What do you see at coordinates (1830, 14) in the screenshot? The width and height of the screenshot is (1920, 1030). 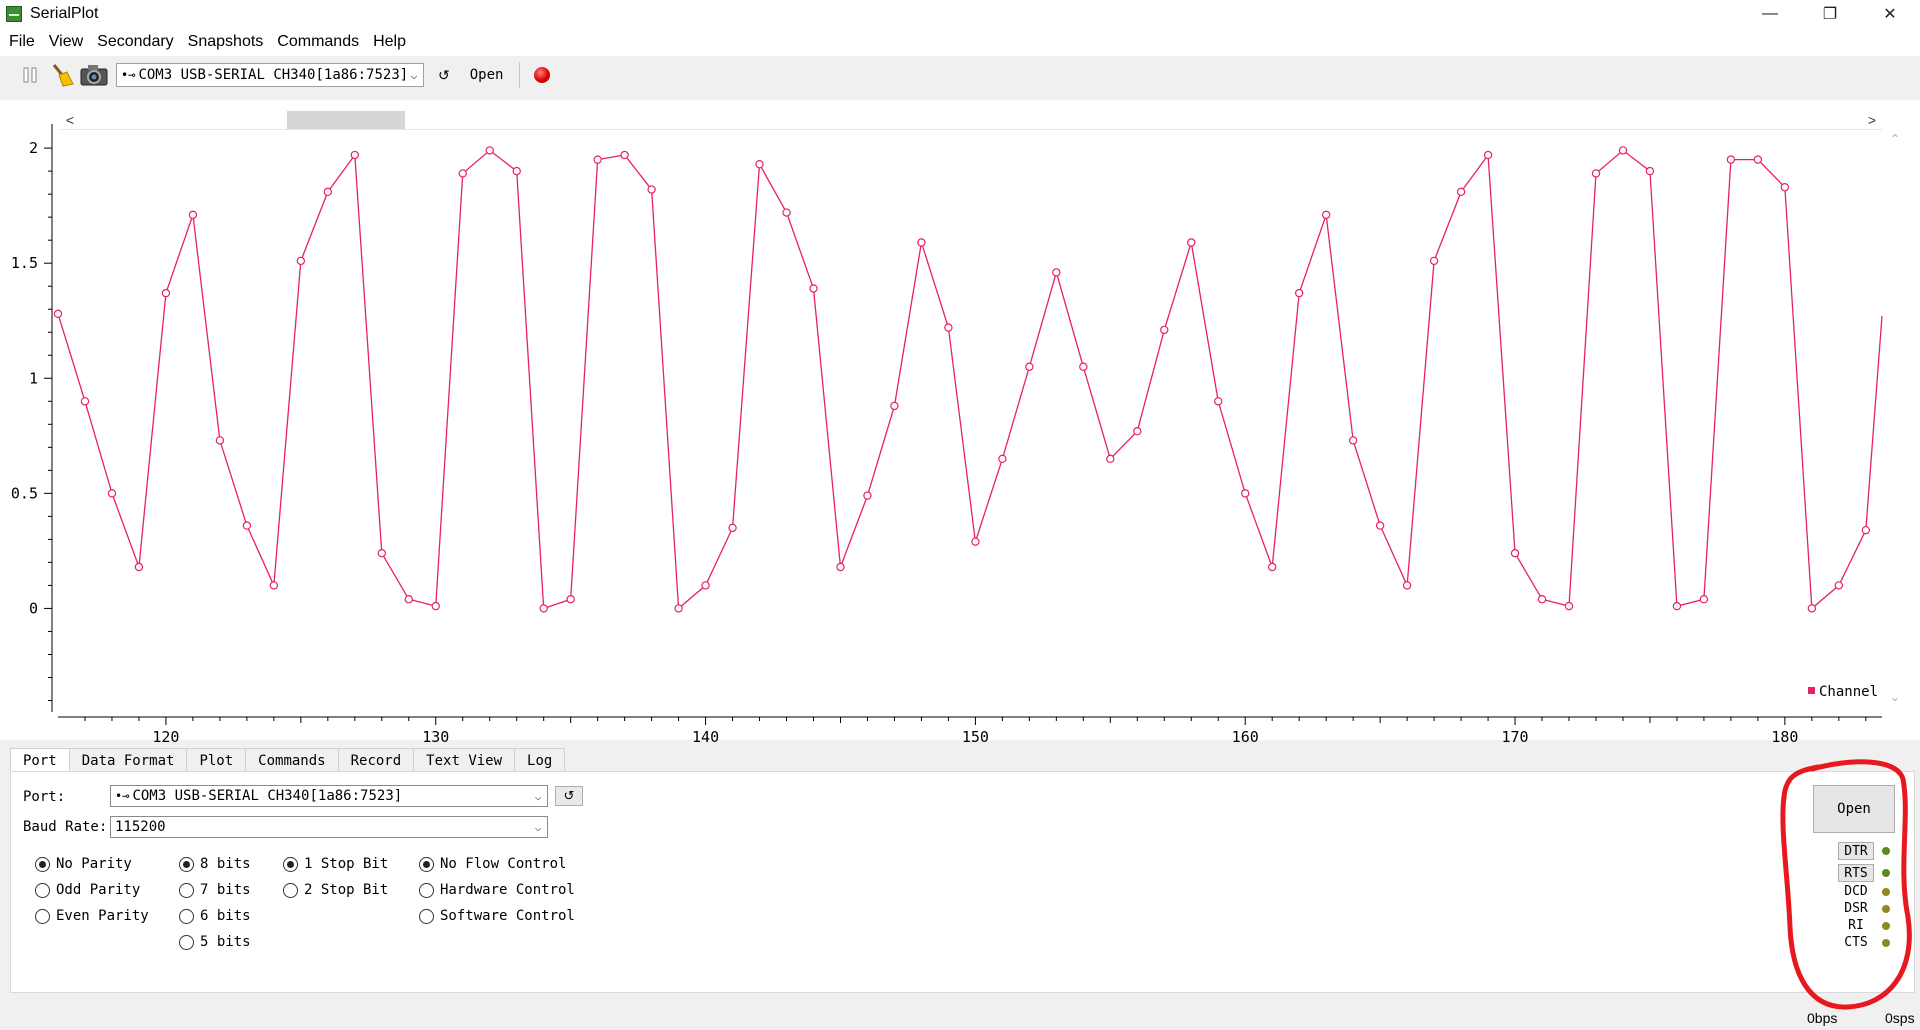 I see `maximize-button: ❐` at bounding box center [1830, 14].